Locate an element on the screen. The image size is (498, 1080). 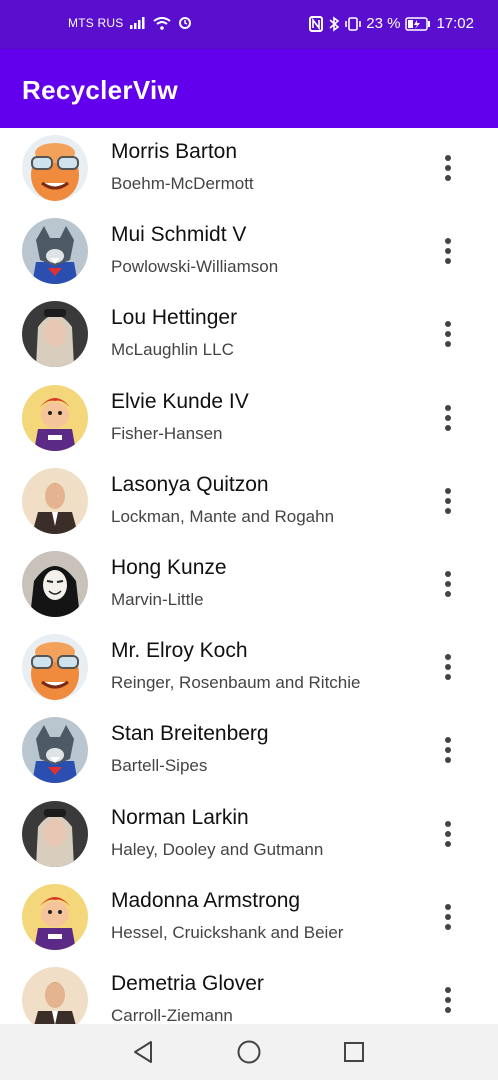
back-icon is located at coordinates (143, 1052).